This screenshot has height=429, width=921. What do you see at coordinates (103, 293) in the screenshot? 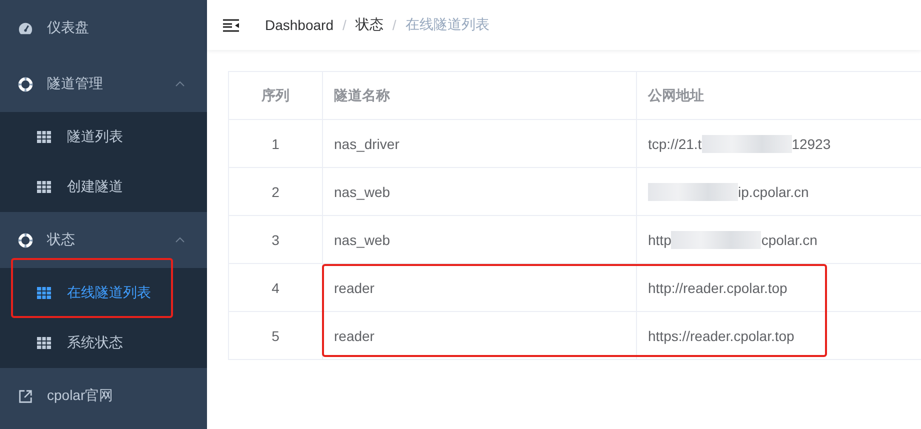
I see `submenu-item: 在线隧道列表` at bounding box center [103, 293].